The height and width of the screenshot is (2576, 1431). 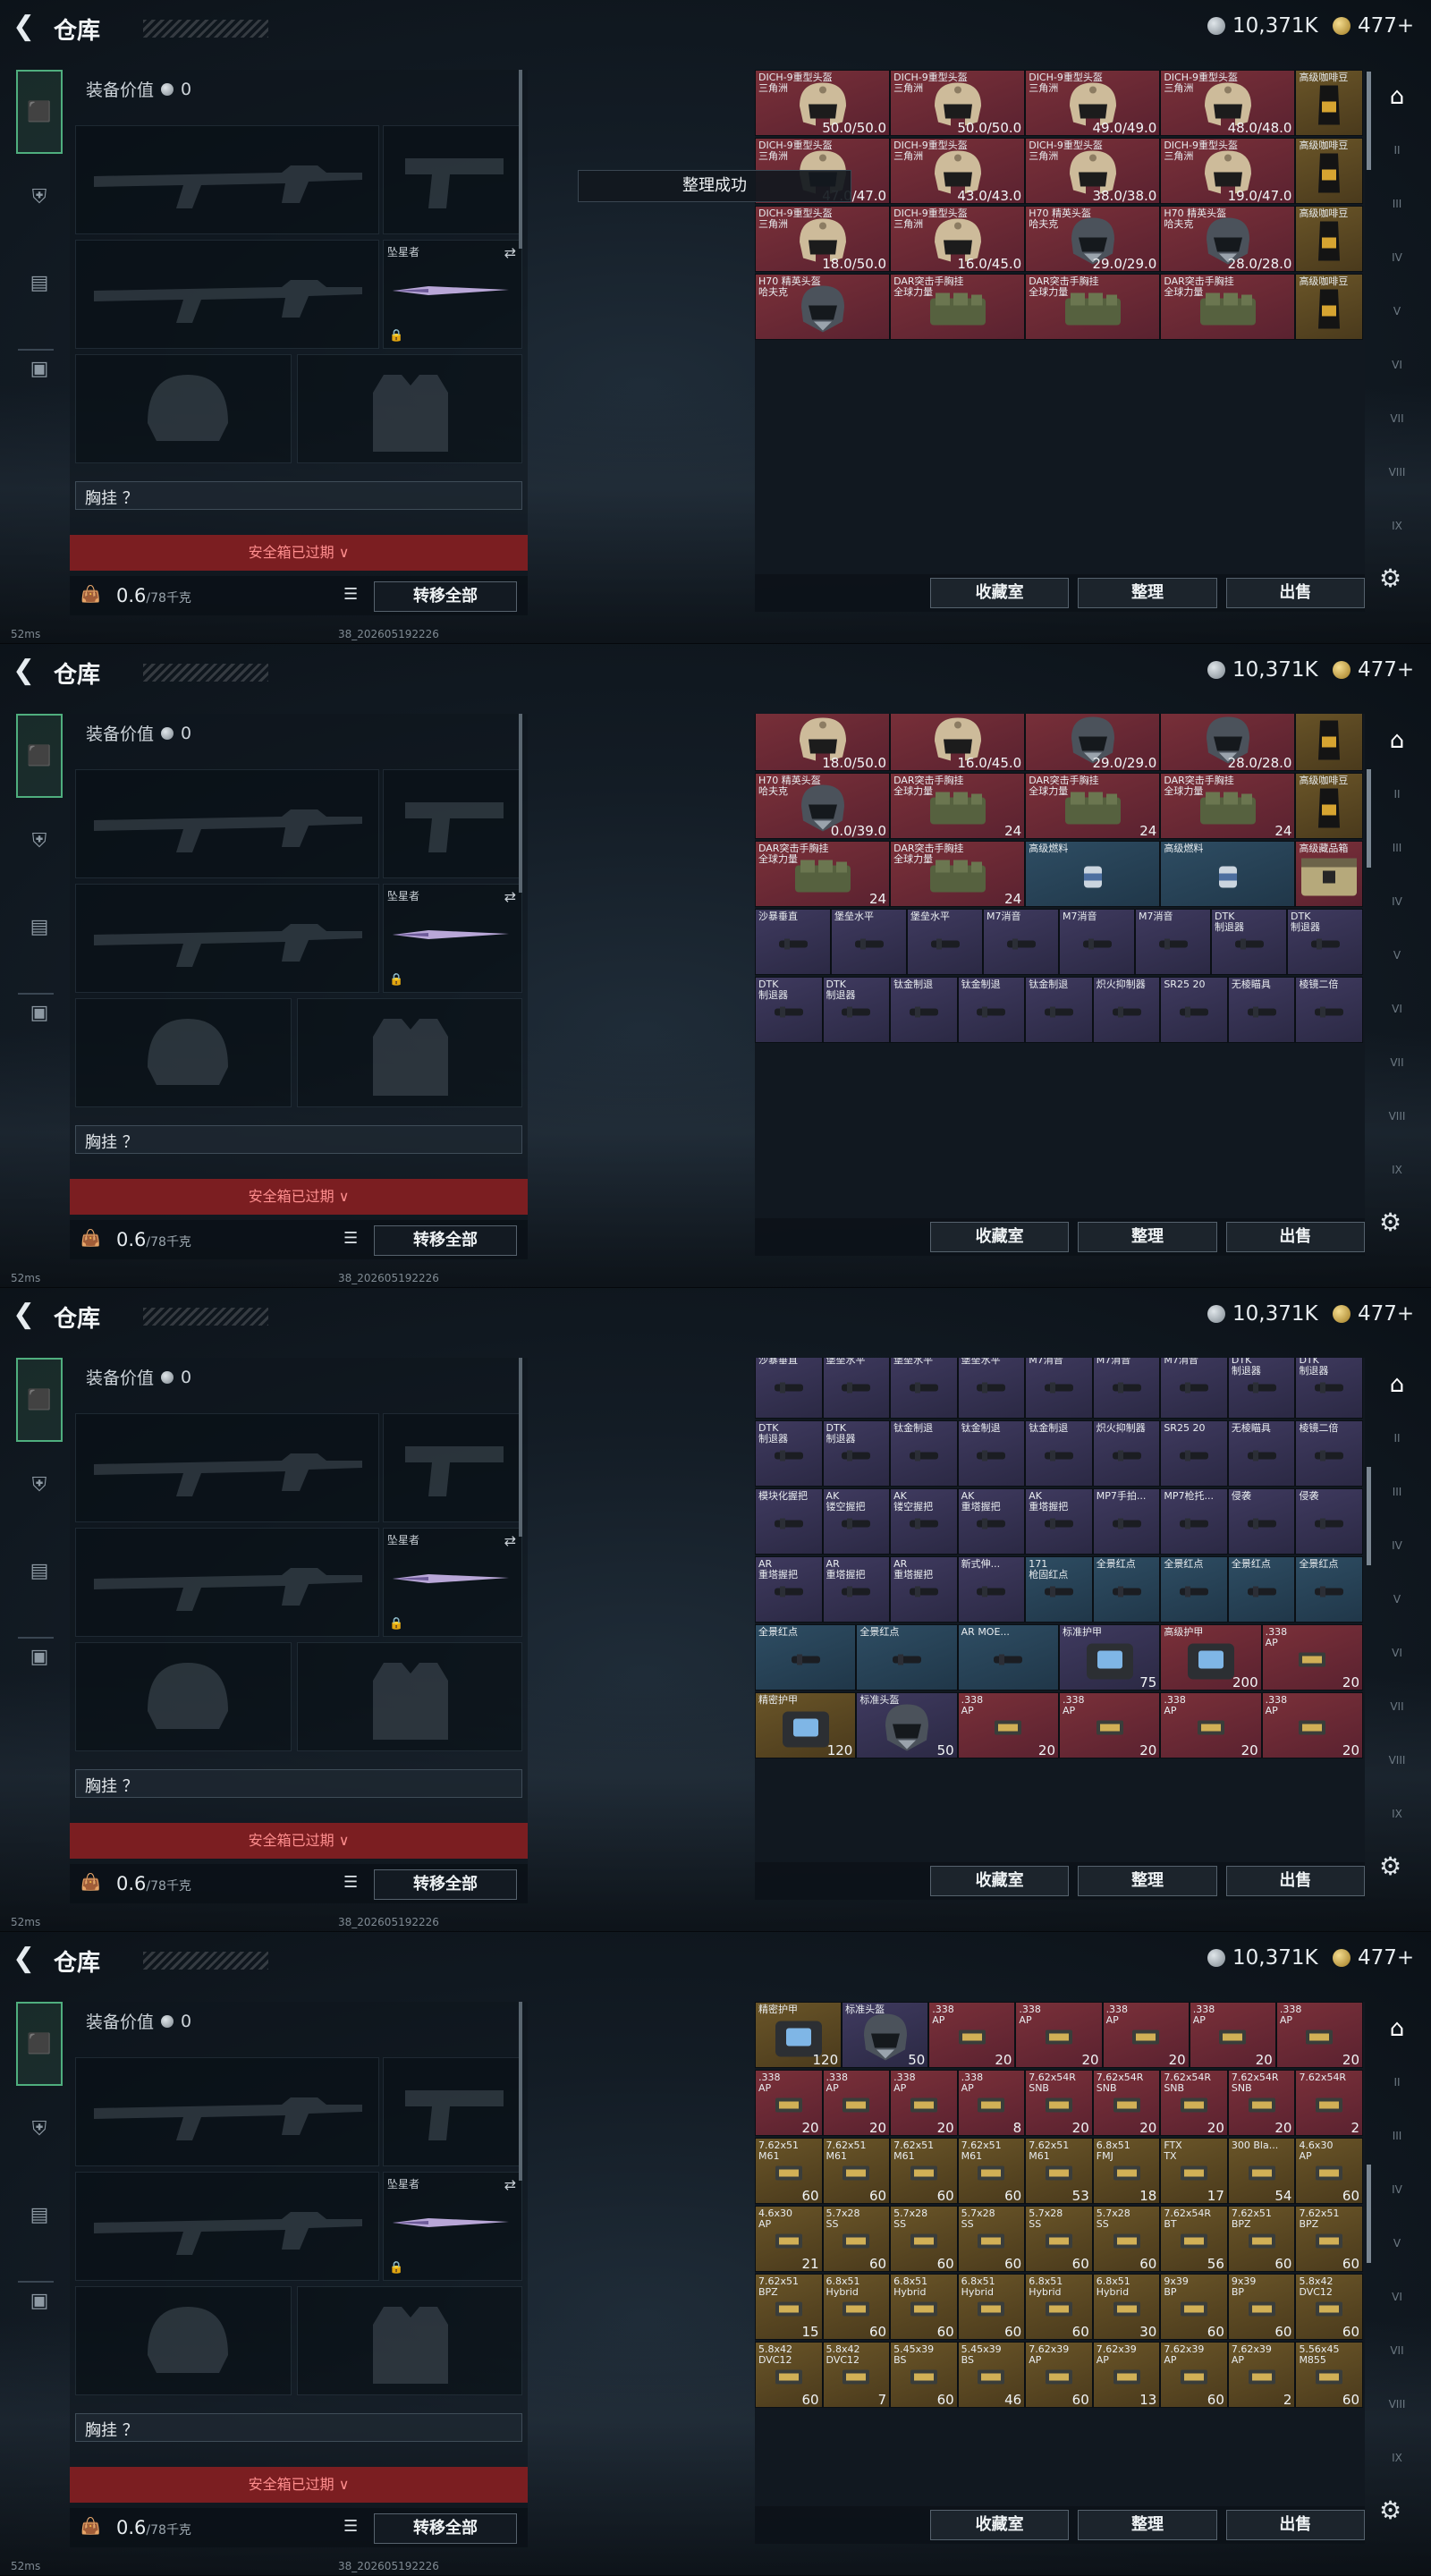 What do you see at coordinates (227, 823) in the screenshot?
I see `primary-weapon-slot` at bounding box center [227, 823].